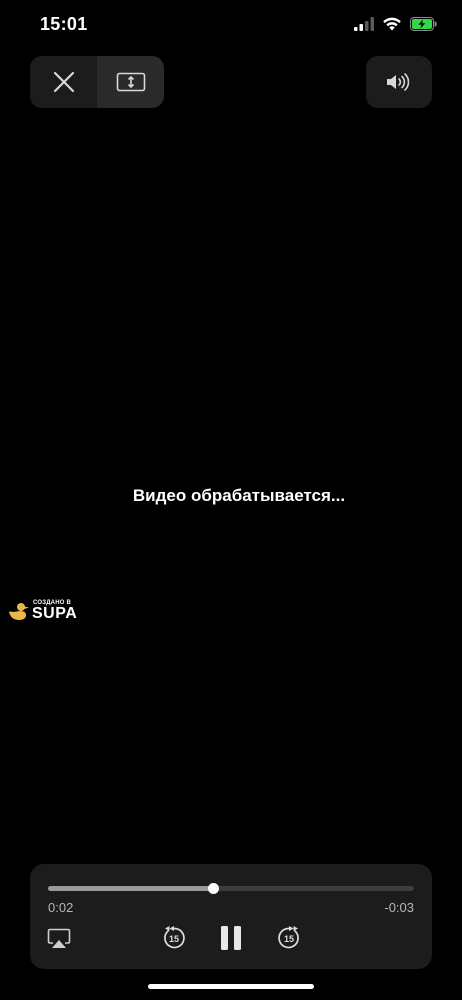 Image resolution: width=462 pixels, height=1000 pixels. Describe the element at coordinates (231, 986) in the screenshot. I see `home-indicator` at that location.